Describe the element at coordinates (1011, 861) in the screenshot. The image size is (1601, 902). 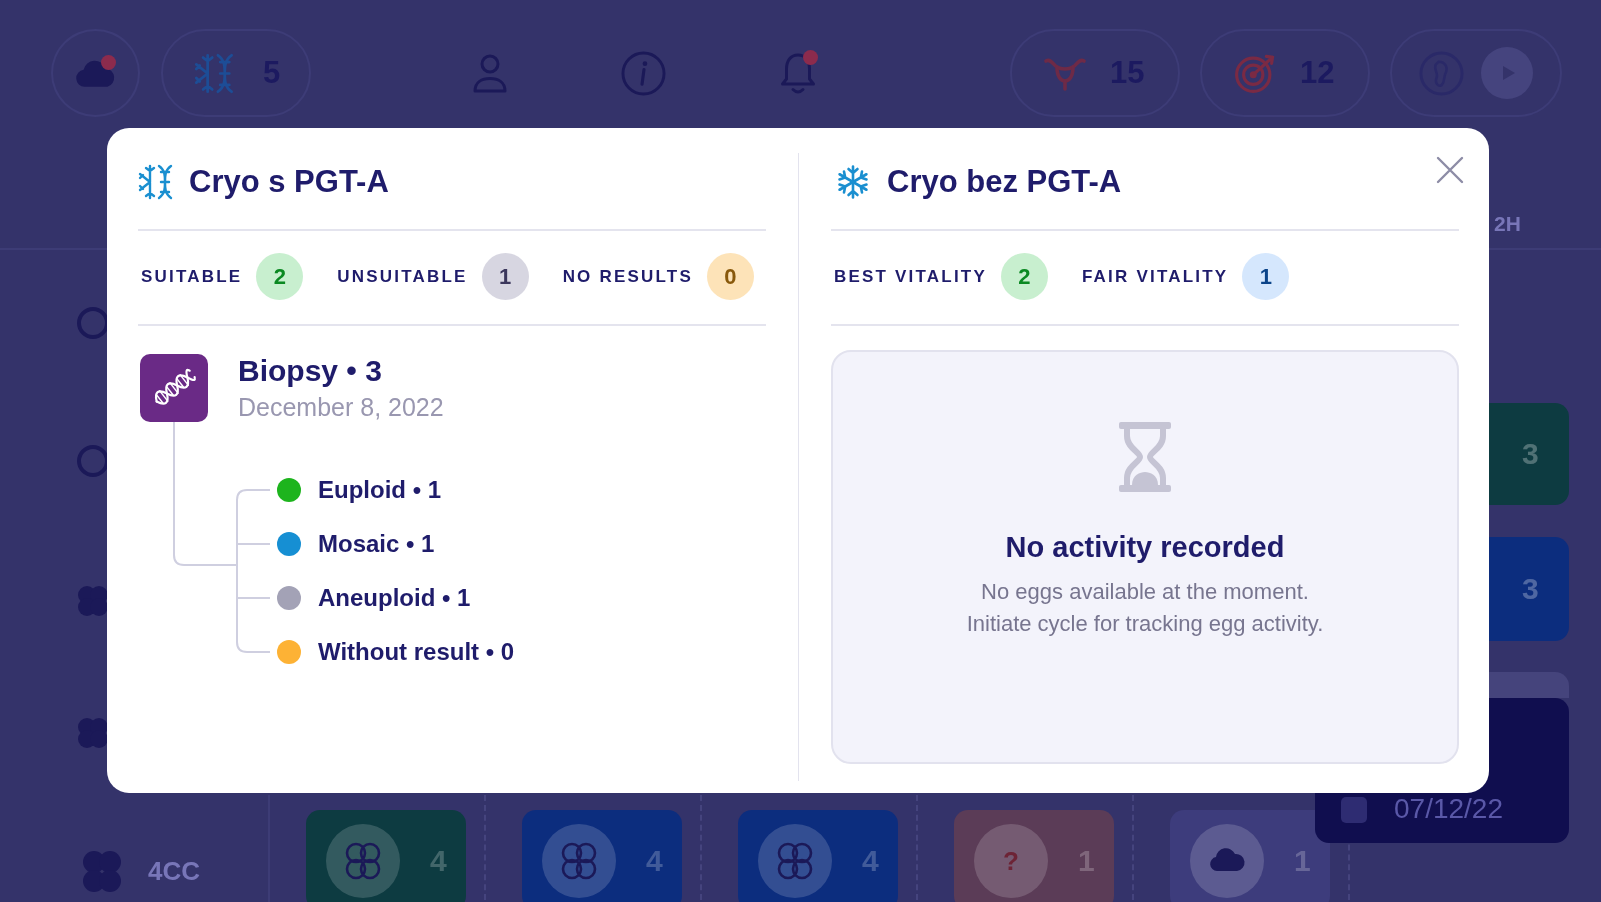
I see `question-mark-disc: ?` at that location.